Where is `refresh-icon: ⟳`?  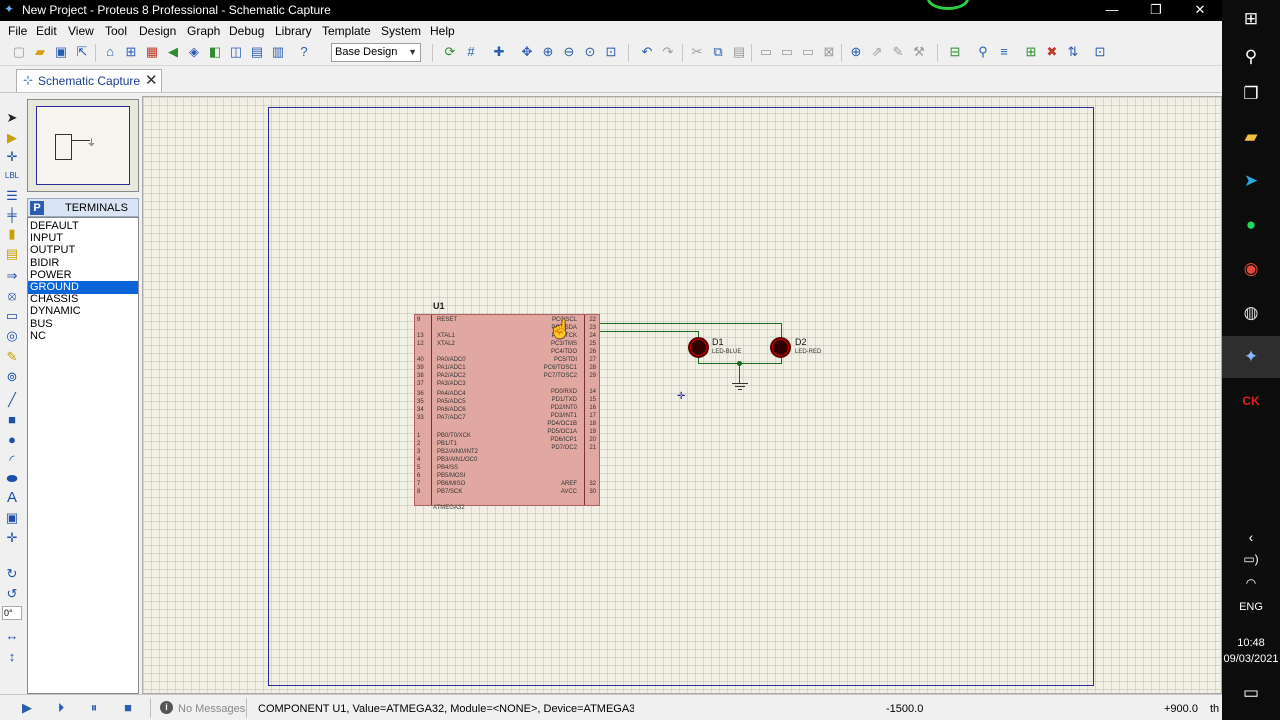
refresh-icon: ⟳ is located at coordinates (450, 52).